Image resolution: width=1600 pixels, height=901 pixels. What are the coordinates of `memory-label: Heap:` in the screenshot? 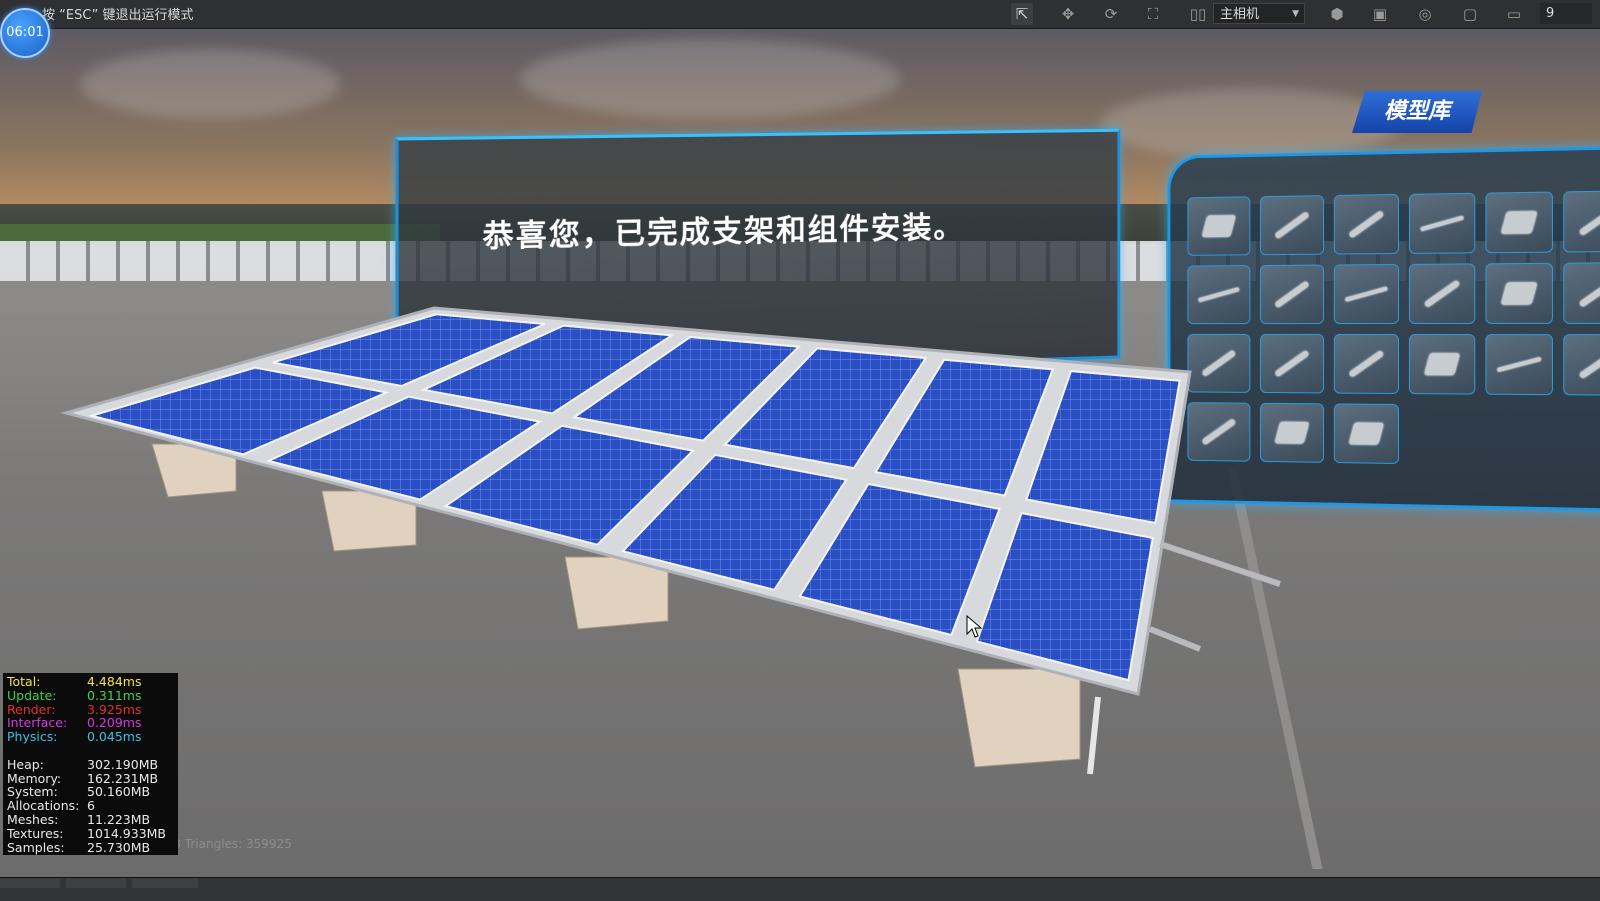 It's located at (25, 764).